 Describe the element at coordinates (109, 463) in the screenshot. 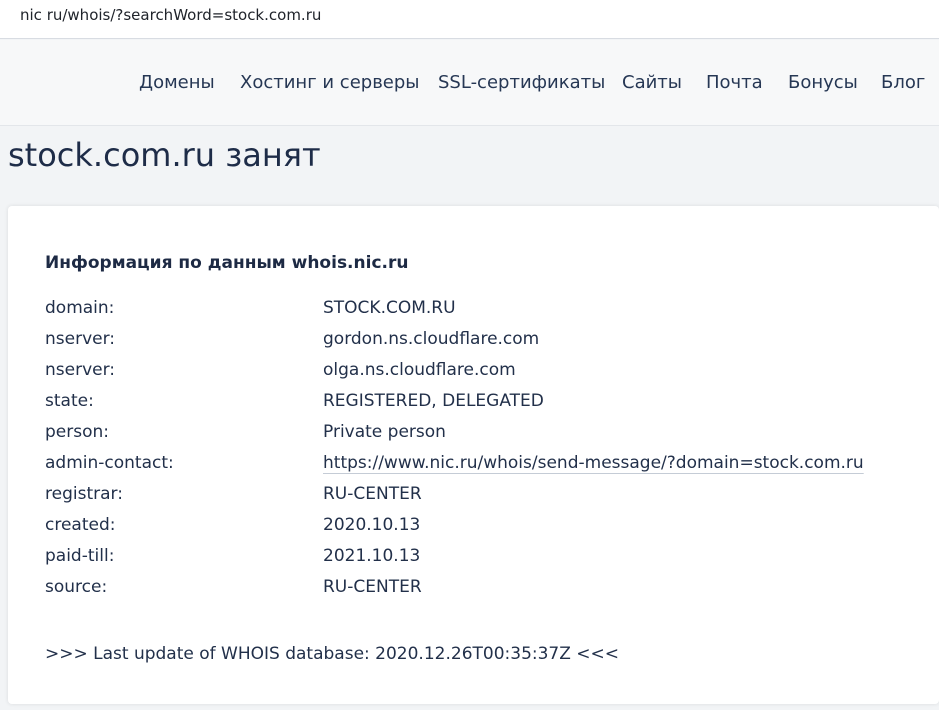

I see `whois-key: admin-contact:` at that location.